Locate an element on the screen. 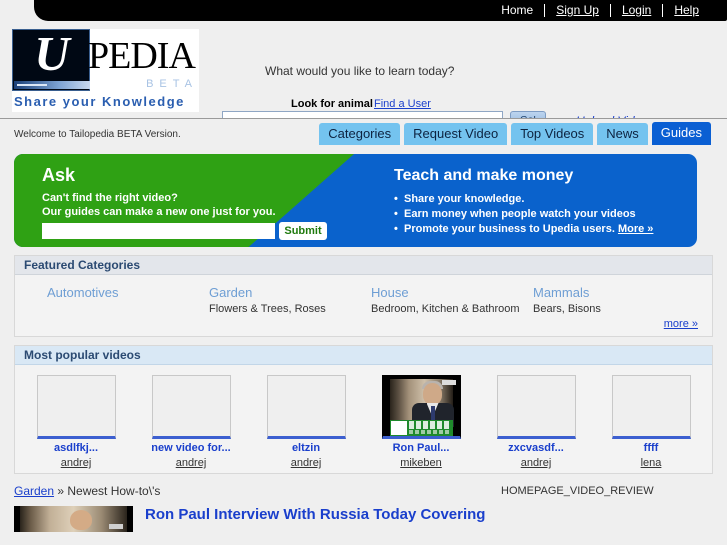 This screenshot has width=727, height=545. promo-ask-title: Ask is located at coordinates (59, 175).